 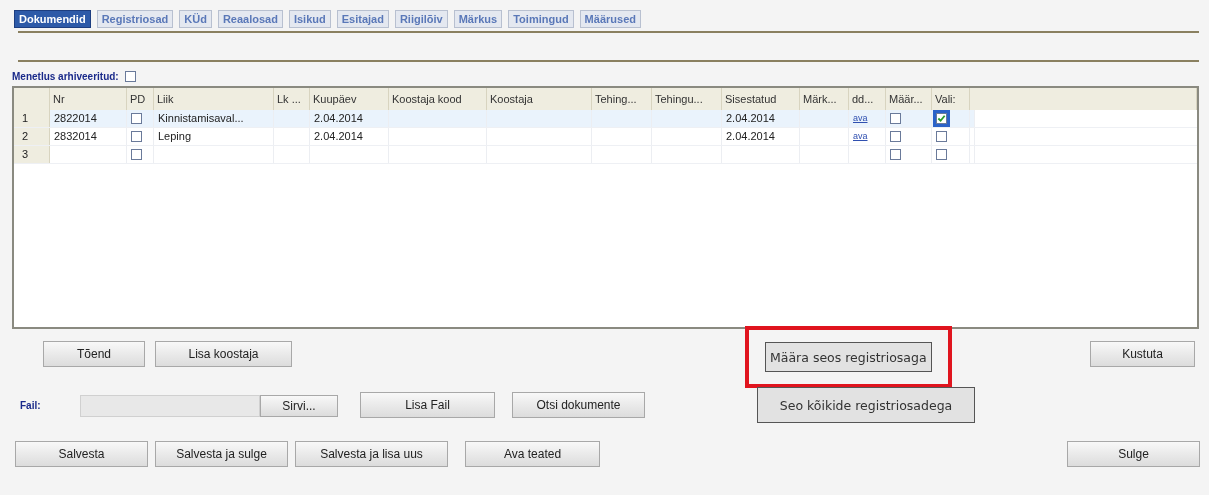 What do you see at coordinates (362, 19) in the screenshot?
I see `tab: Esitajad` at bounding box center [362, 19].